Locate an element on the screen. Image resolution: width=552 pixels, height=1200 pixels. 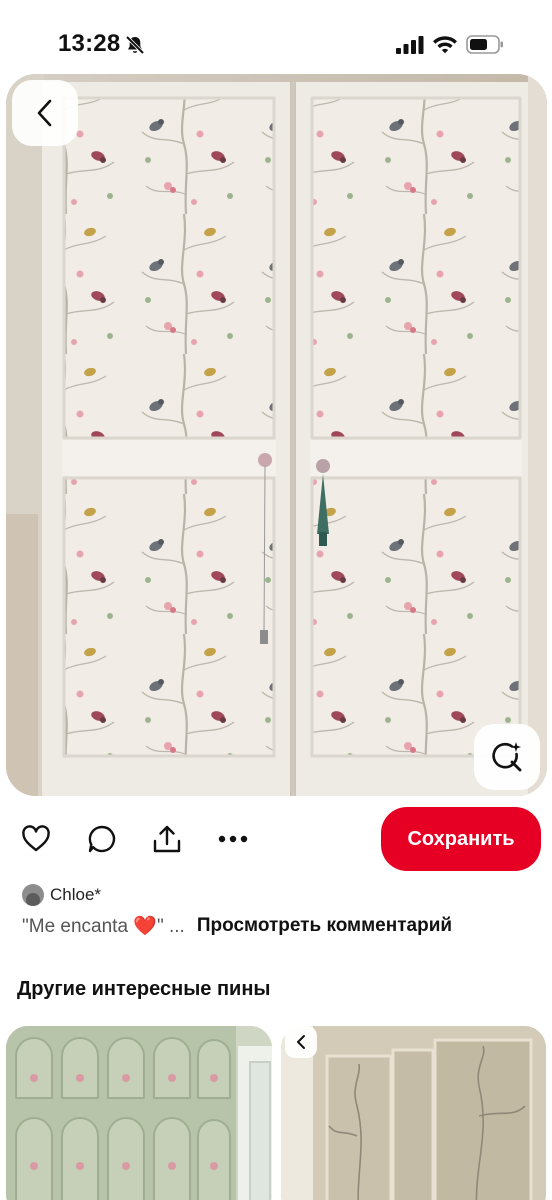
green-cabinet-thumbnail is located at coordinates (139, 1113).